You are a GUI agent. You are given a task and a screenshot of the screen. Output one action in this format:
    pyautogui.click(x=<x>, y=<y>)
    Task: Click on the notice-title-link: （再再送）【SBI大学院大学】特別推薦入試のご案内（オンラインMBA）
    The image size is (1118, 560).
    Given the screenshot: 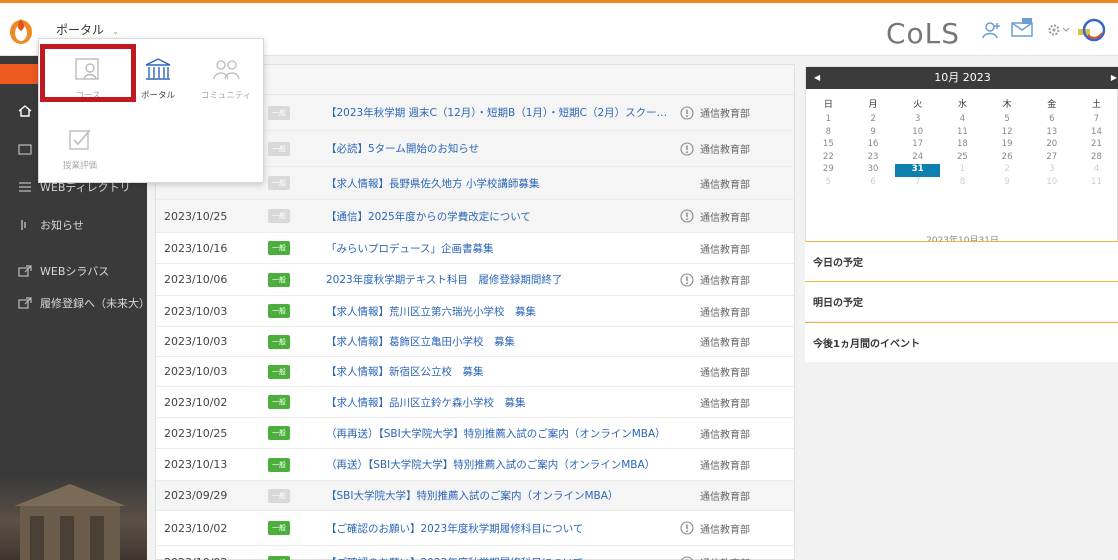 What is the action you would take?
    pyautogui.click(x=500, y=433)
    